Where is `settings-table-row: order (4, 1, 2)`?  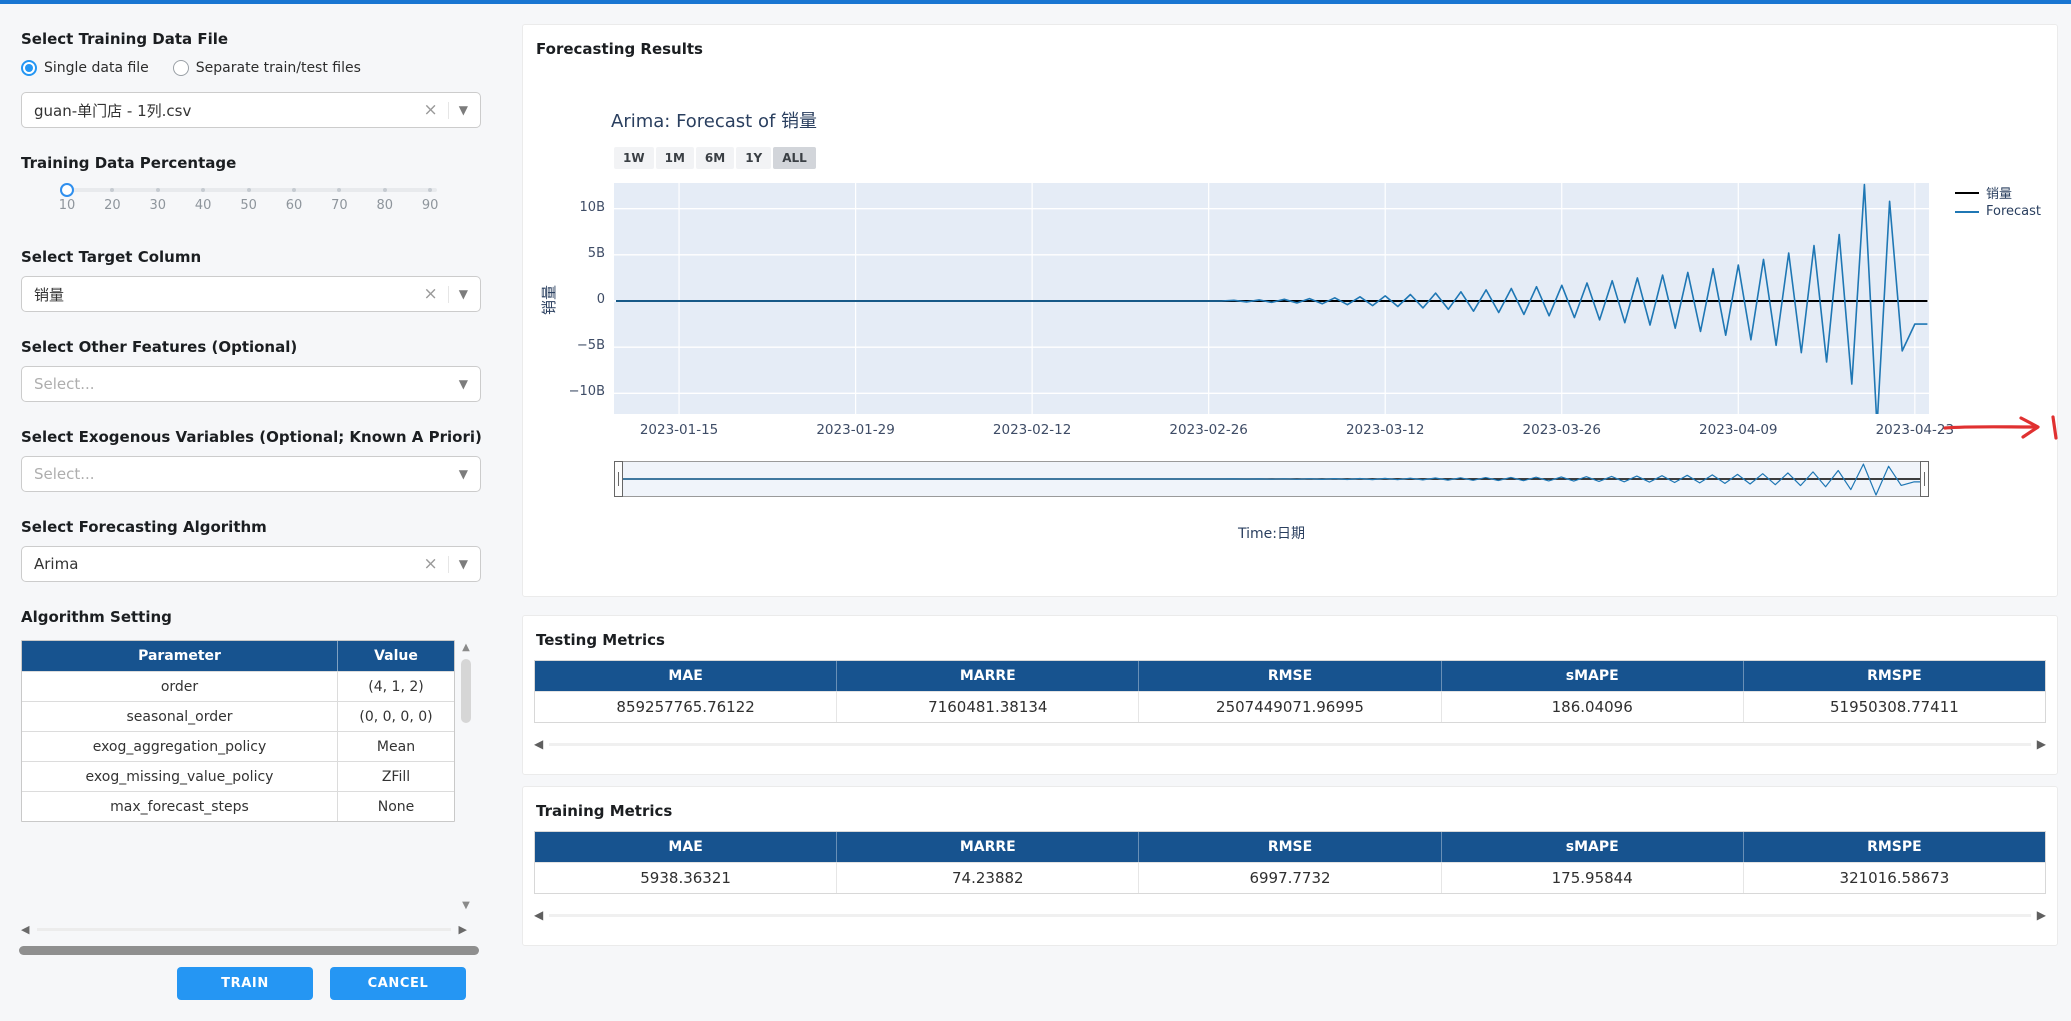
settings-table-row: order (4, 1, 2) is located at coordinates (238, 686).